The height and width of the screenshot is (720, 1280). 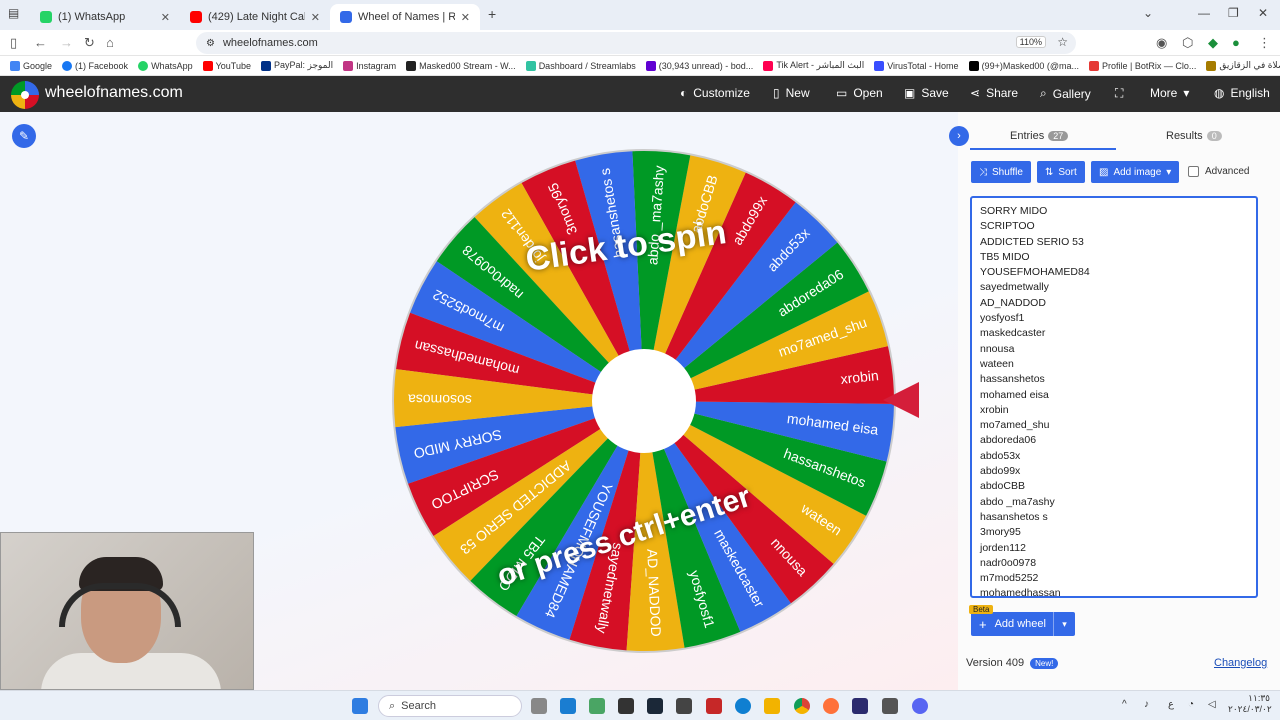 What do you see at coordinates (1118, 563) in the screenshot?
I see `entry-line: nadr0o0978` at bounding box center [1118, 563].